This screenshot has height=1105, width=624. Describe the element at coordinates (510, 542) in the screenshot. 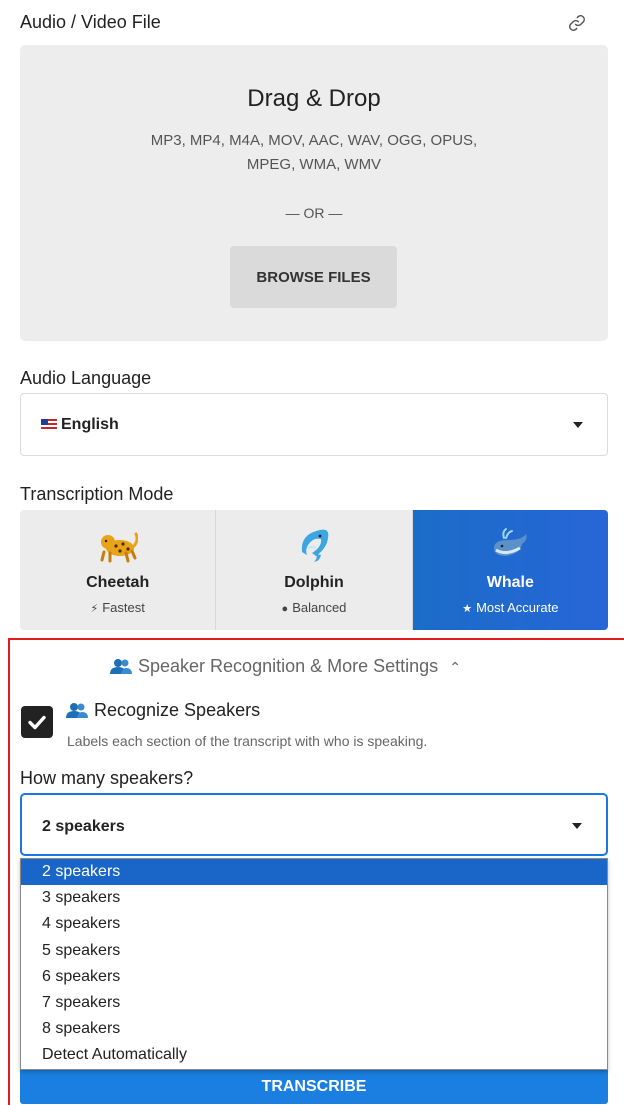

I see `whale-icon` at that location.